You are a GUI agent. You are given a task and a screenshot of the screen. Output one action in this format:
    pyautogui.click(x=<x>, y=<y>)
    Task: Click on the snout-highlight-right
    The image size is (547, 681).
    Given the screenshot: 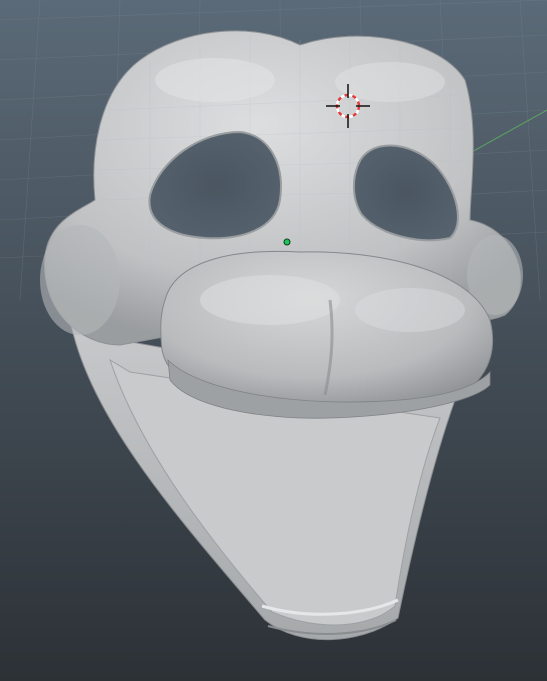 What is the action you would take?
    pyautogui.click(x=410, y=310)
    